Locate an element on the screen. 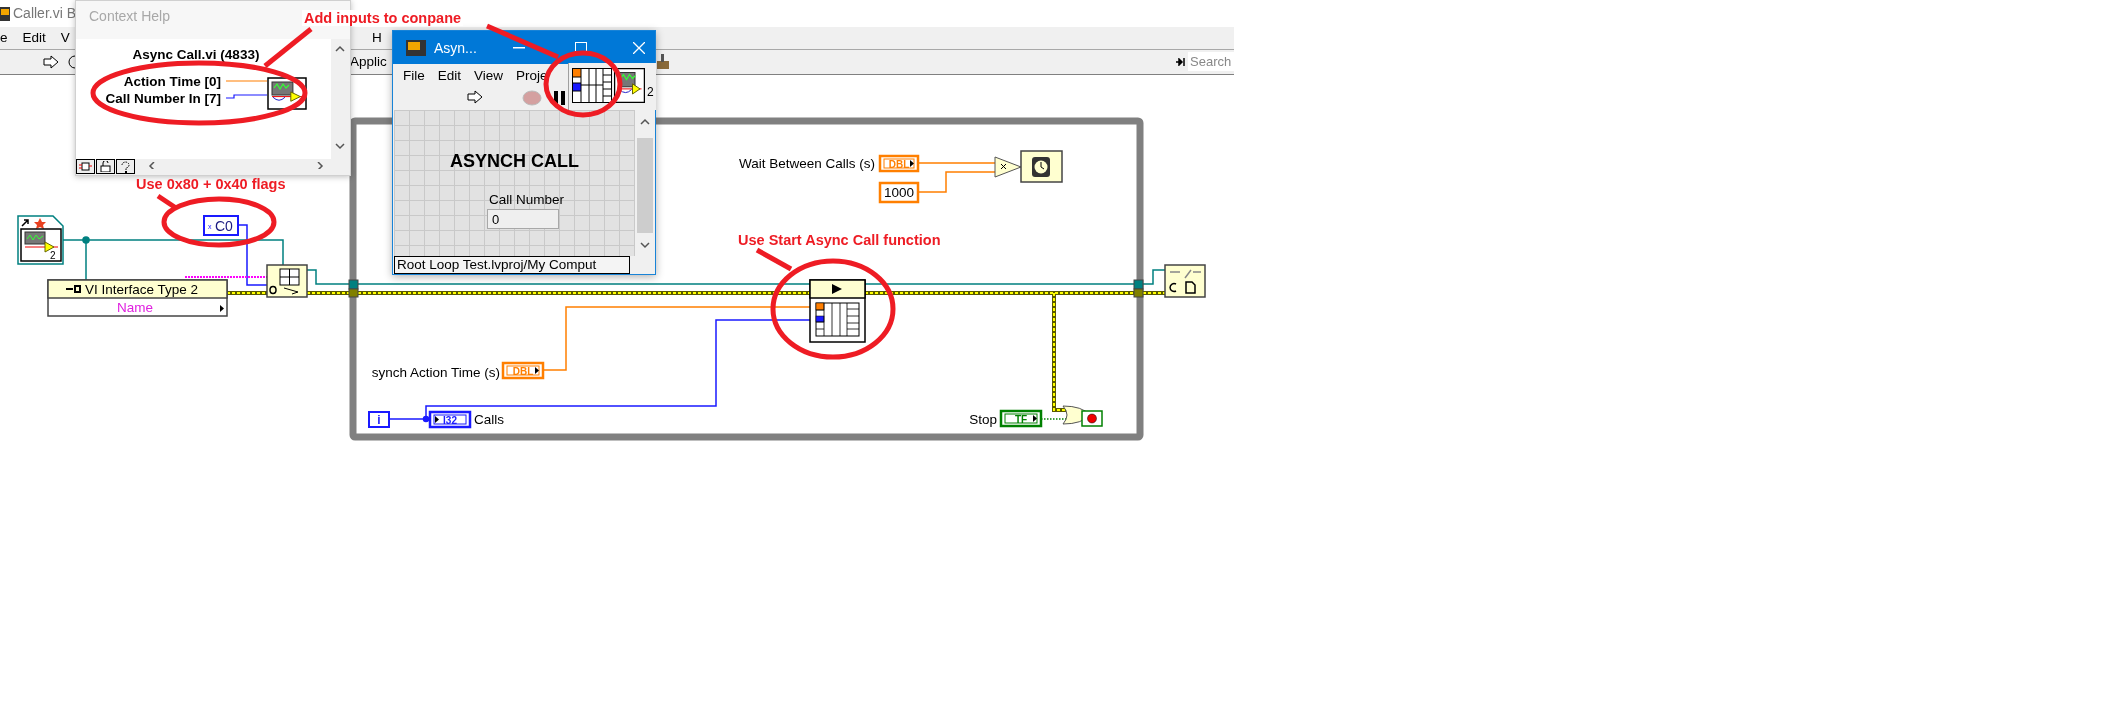  vi-window-icon is located at coordinates (416, 47).